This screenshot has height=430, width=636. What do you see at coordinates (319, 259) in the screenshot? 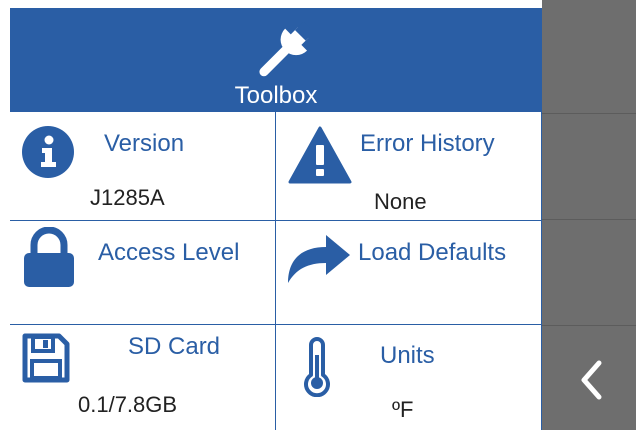
I see `redo-arrow-icon` at bounding box center [319, 259].